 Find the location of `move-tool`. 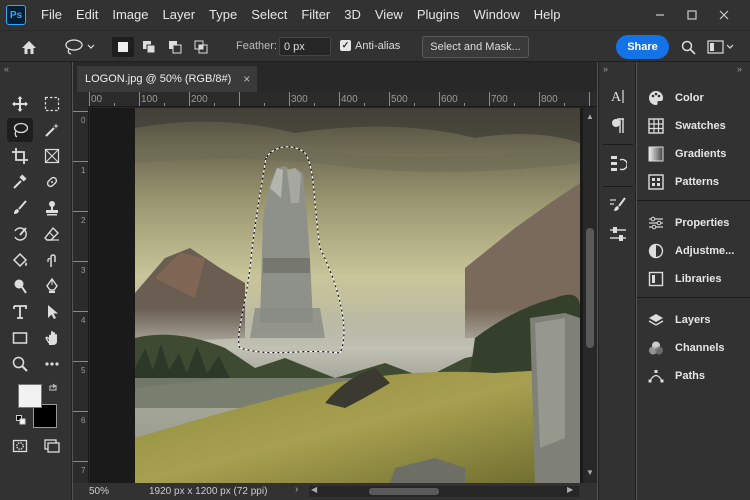

move-tool is located at coordinates (20, 104).